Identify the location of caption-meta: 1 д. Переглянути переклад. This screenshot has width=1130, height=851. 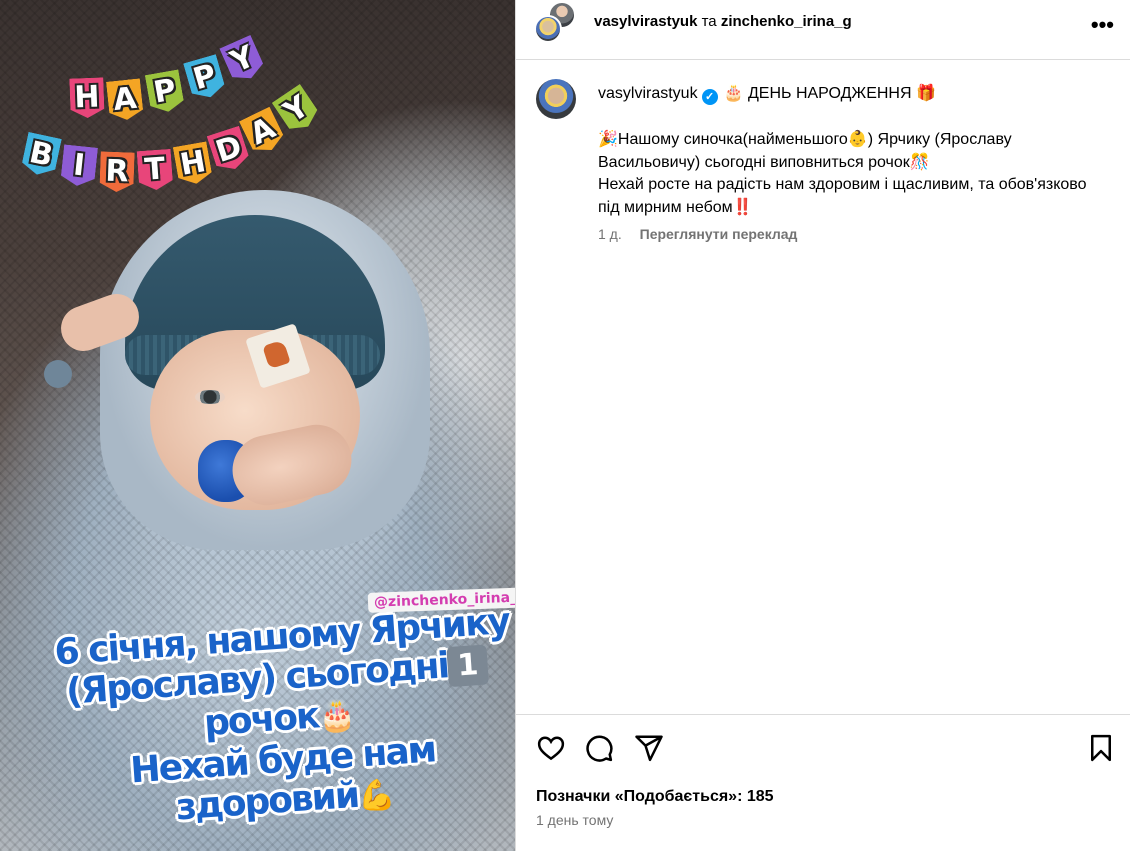
(697, 234).